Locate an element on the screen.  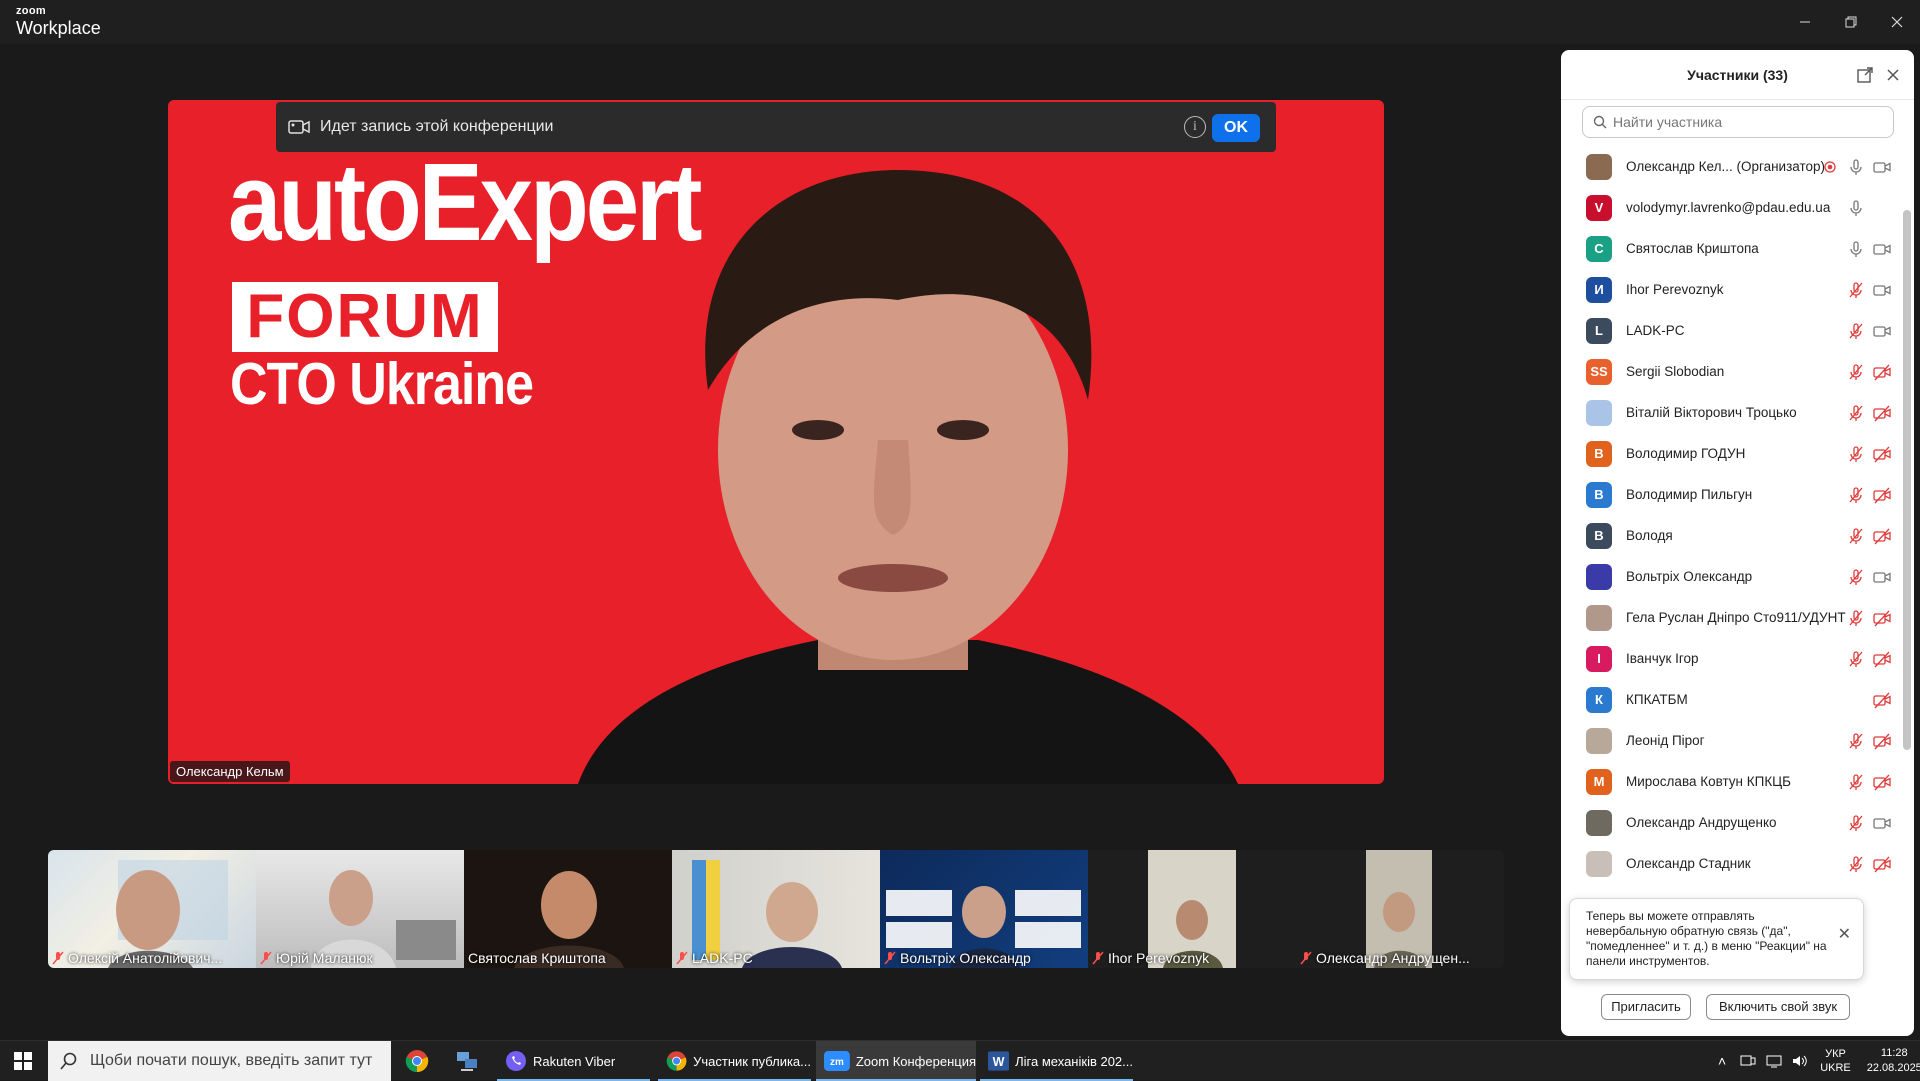
invite-button: Пригласить is located at coordinates (1646, 1007).